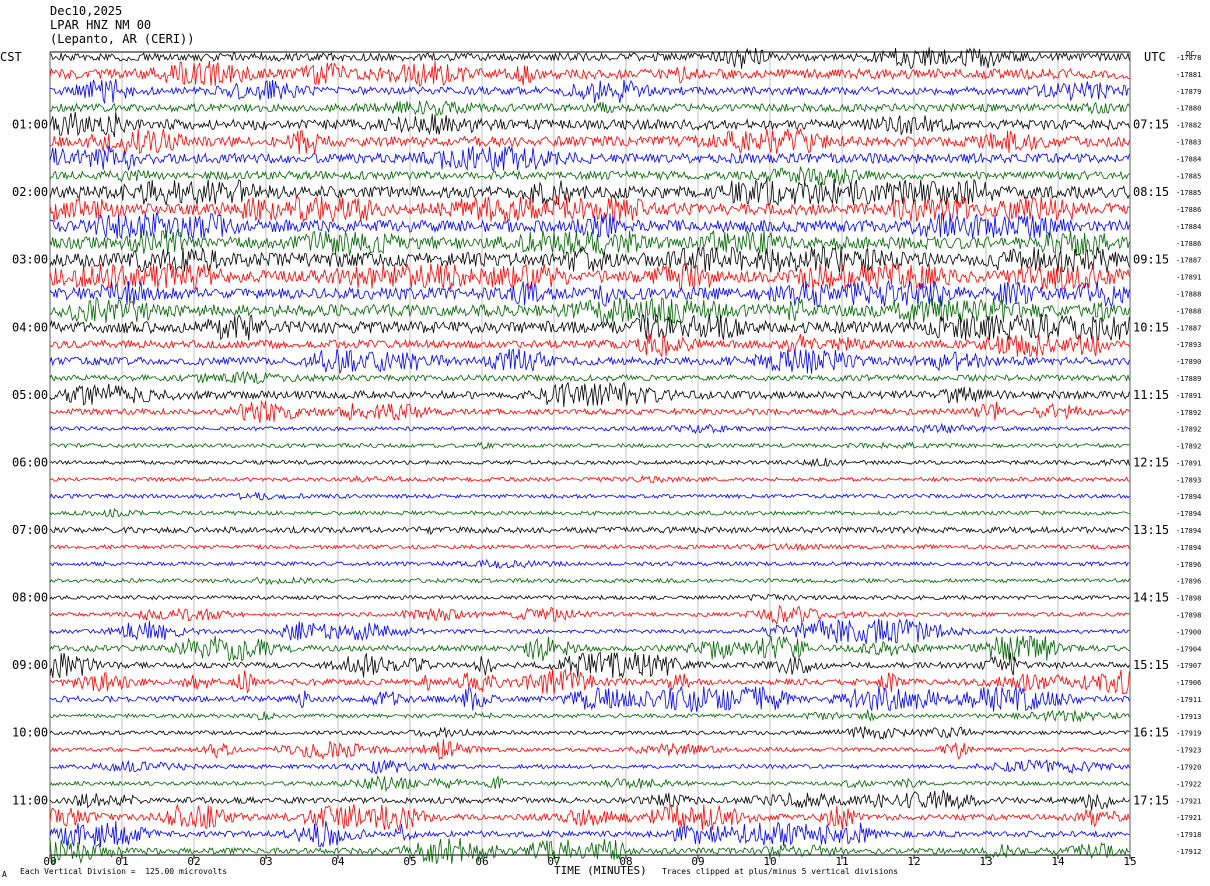  What do you see at coordinates (1151, 192) in the screenshot?
I see `right-hour-label: 08:15` at bounding box center [1151, 192].